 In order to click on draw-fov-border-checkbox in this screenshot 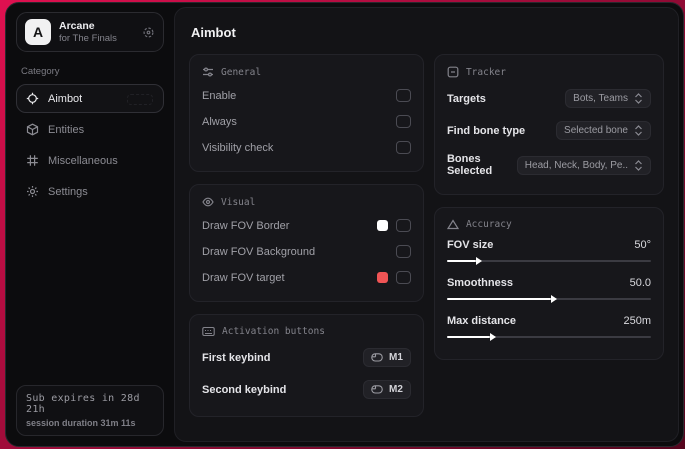, I will do `click(403, 225)`.